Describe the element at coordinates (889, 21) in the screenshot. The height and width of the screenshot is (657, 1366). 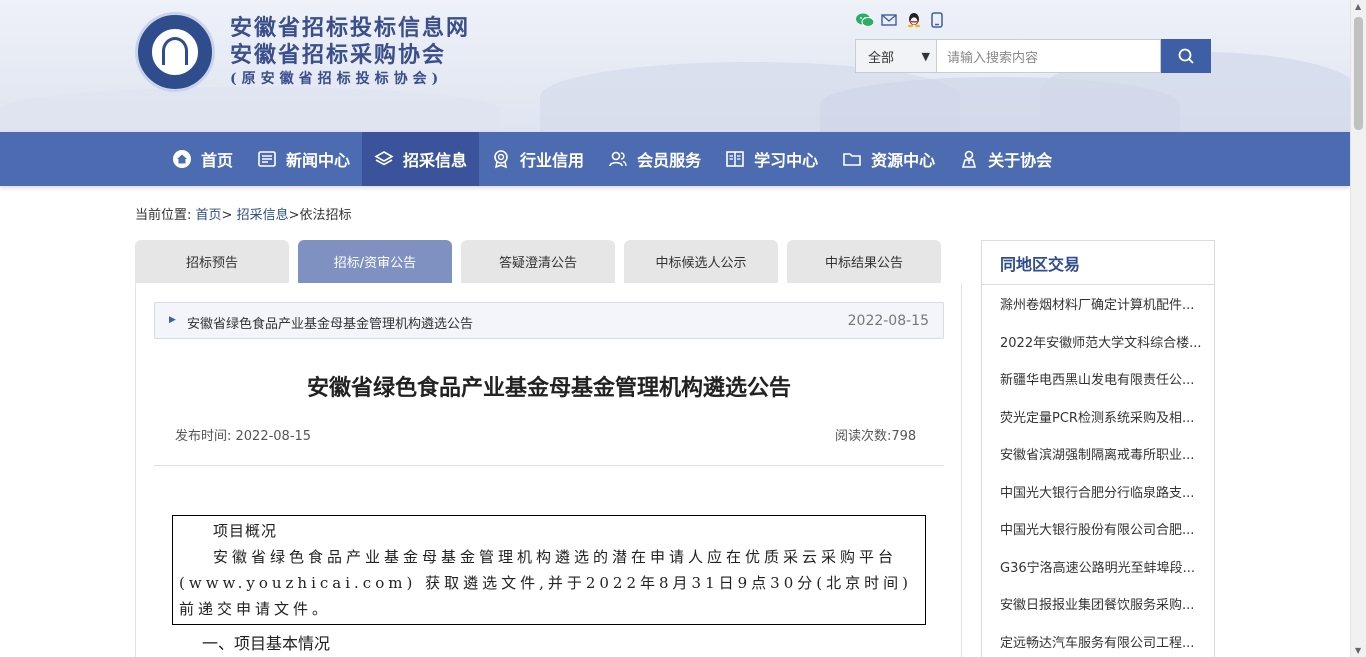
I see `mail-icon` at that location.